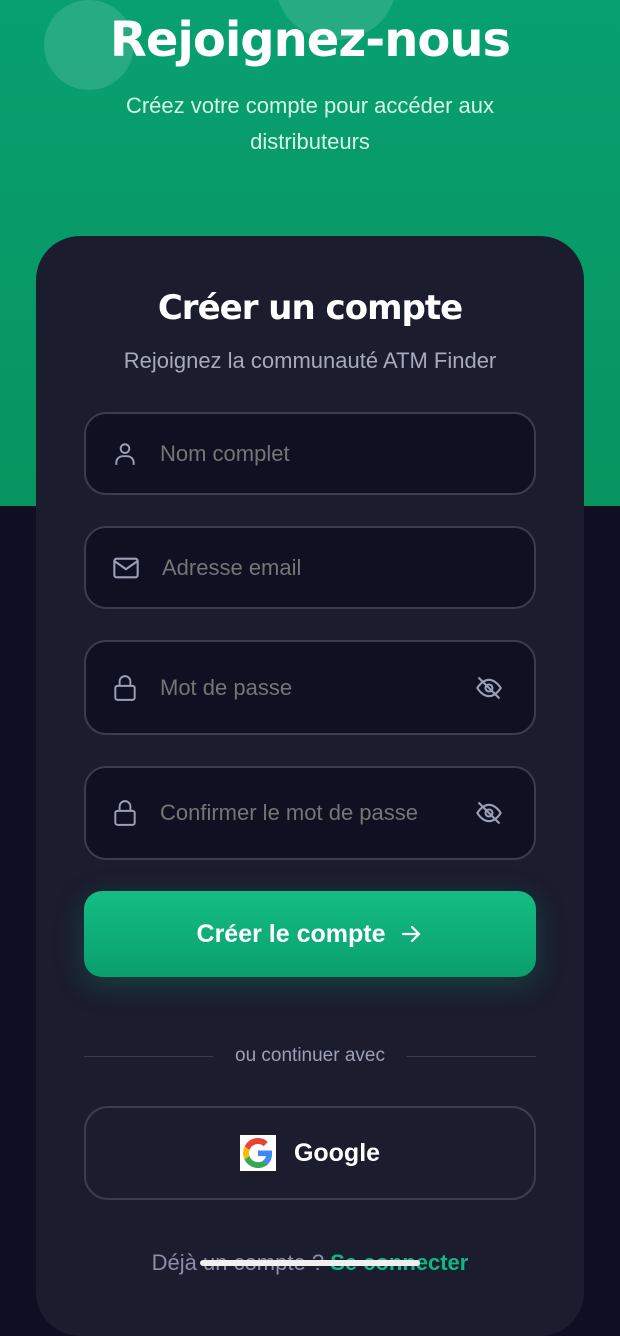 The image size is (620, 1336). I want to click on password-field, so click(310, 687).